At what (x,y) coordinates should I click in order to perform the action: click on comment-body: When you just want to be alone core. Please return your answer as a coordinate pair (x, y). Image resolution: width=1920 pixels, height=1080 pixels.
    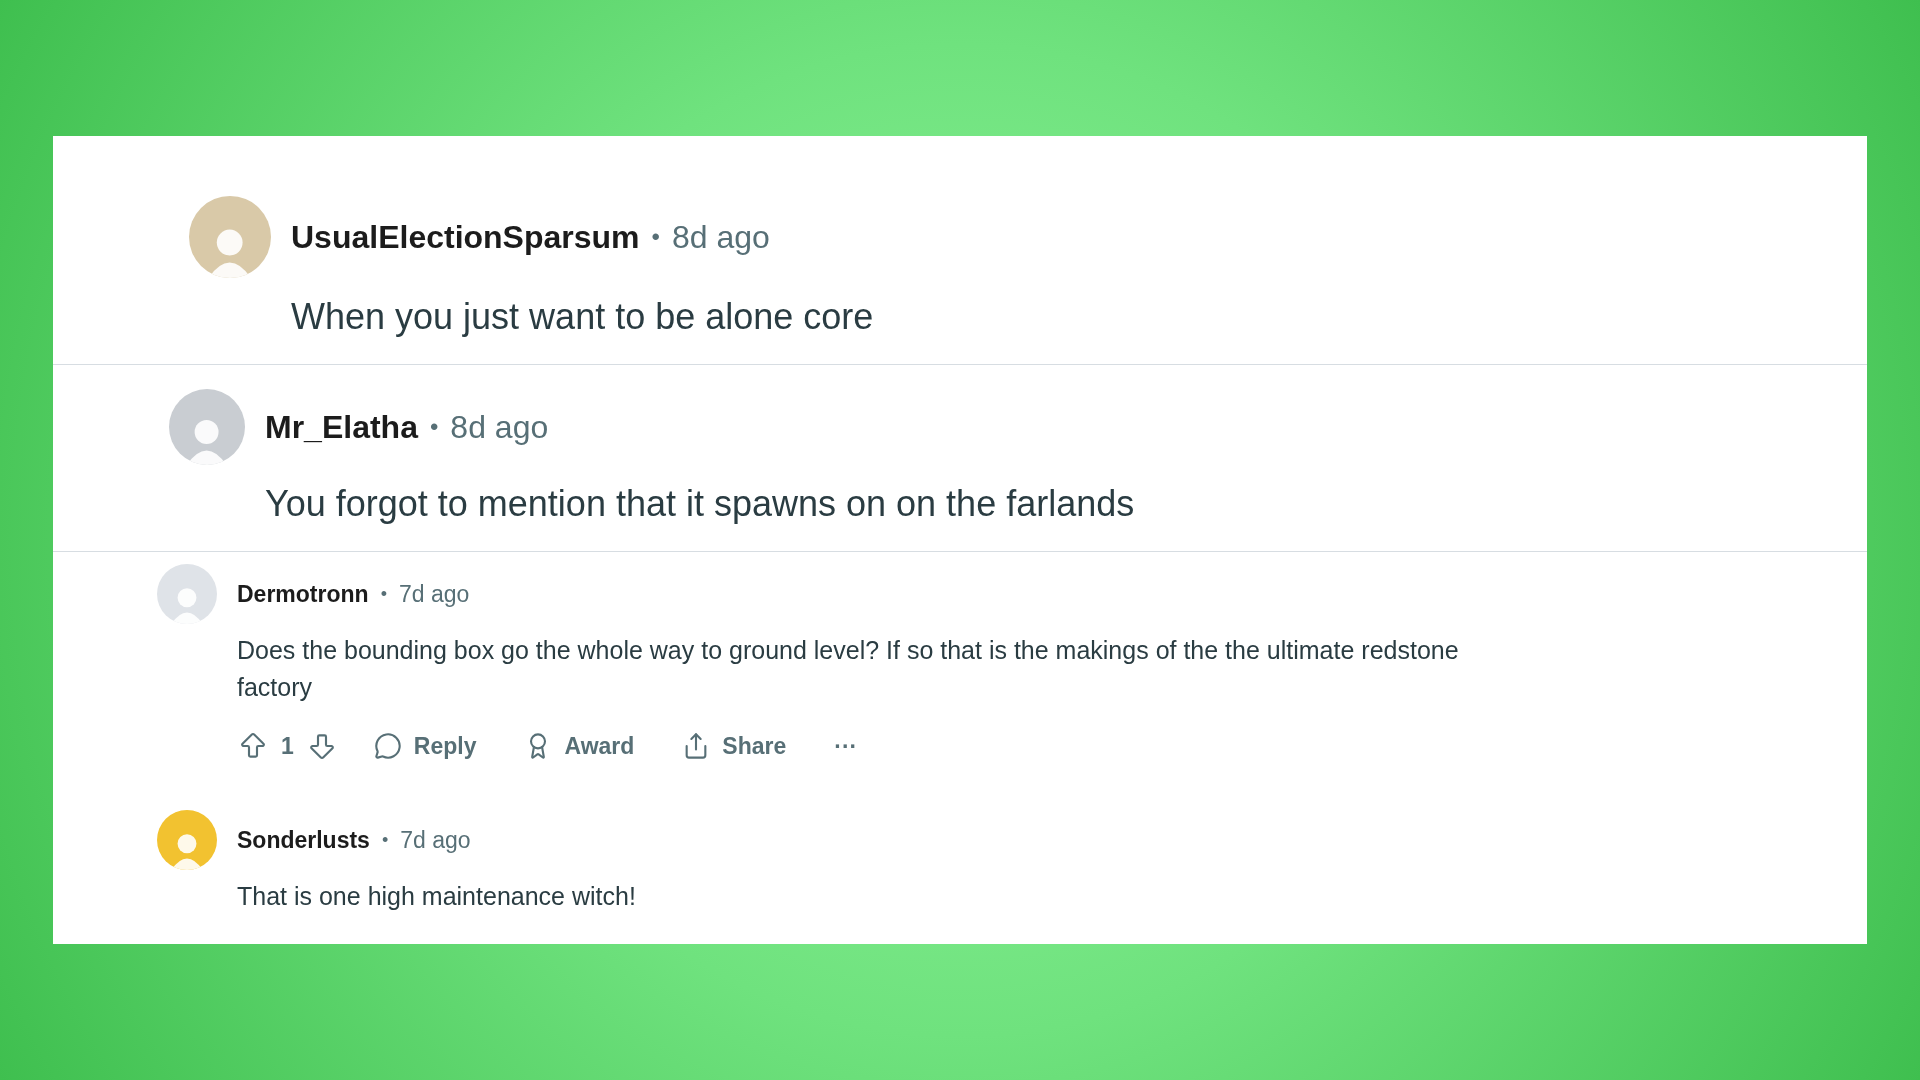
    Looking at the image, I should click on (582, 317).